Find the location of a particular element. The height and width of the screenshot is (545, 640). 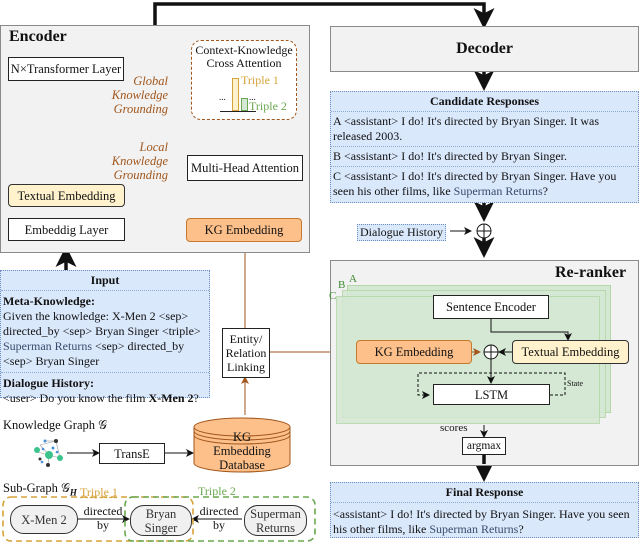

reranker-textual-embedding-box: Textual Embedding is located at coordinates (570, 352).